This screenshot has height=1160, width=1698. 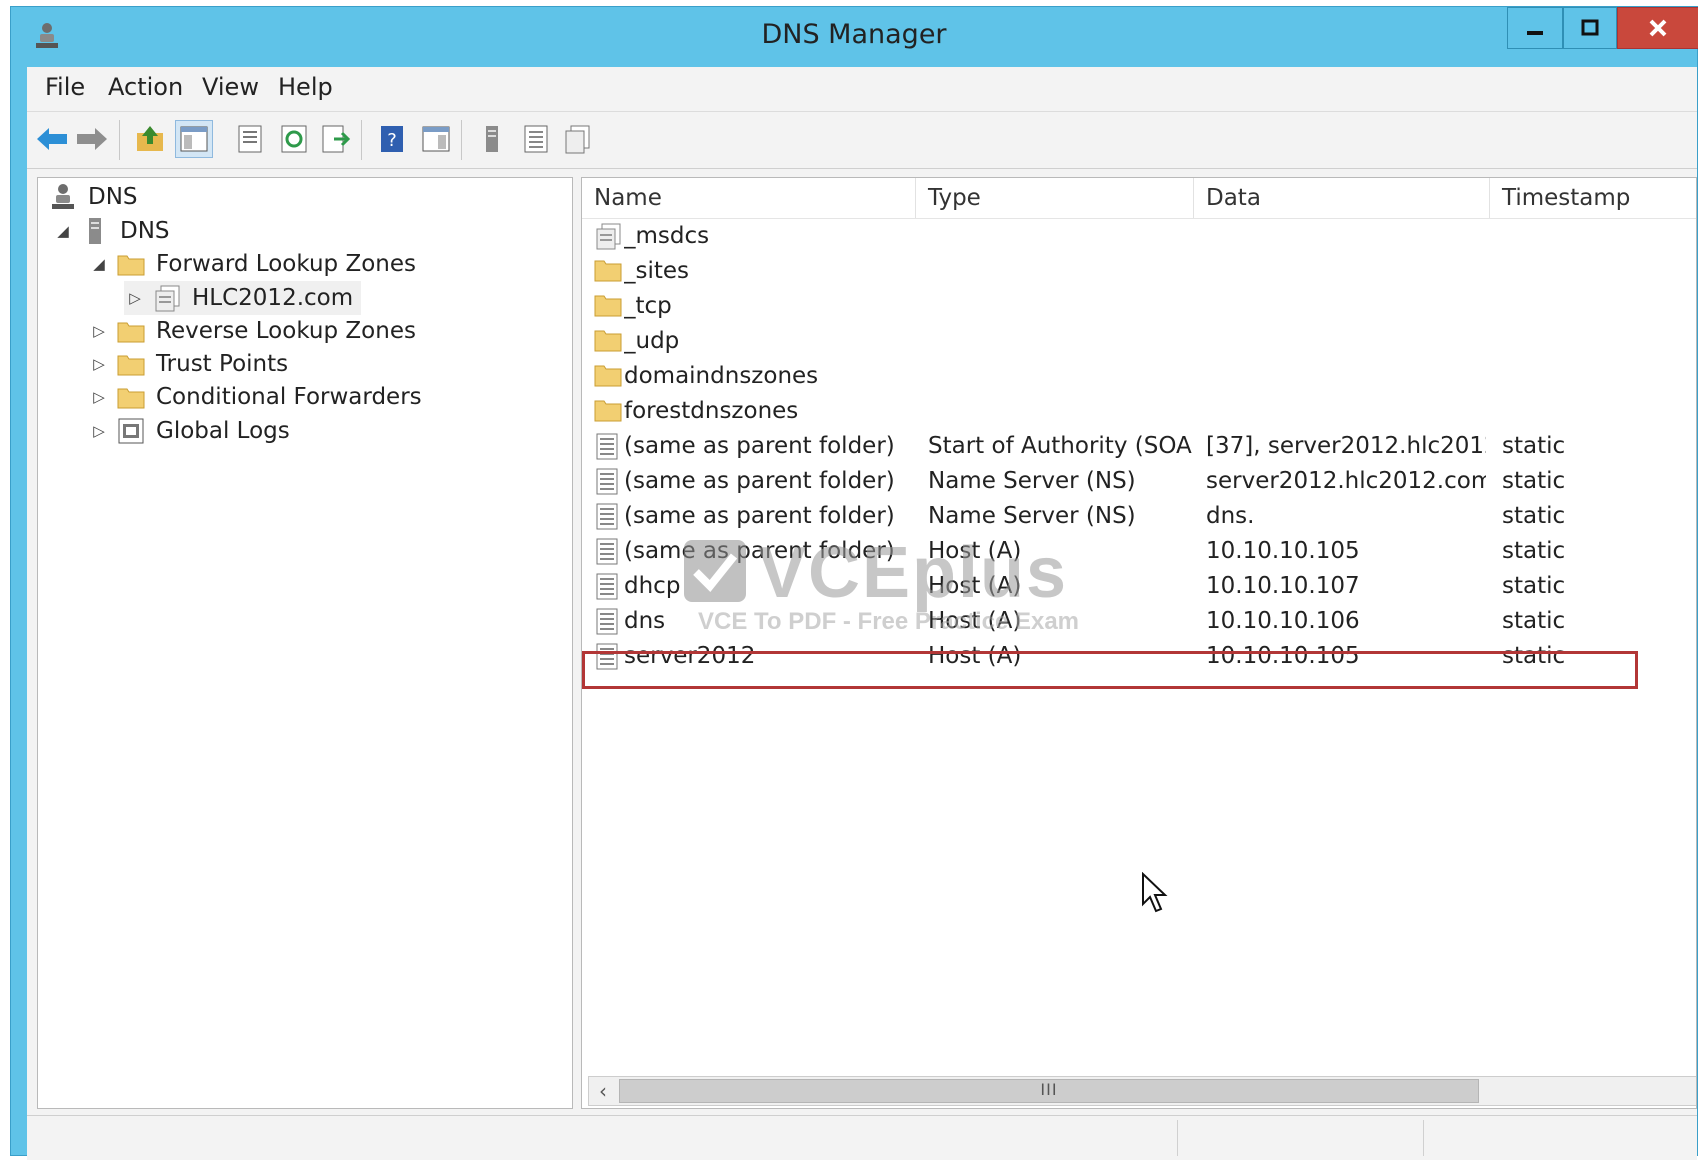 What do you see at coordinates (305, 87) in the screenshot?
I see `menu-help: Help` at bounding box center [305, 87].